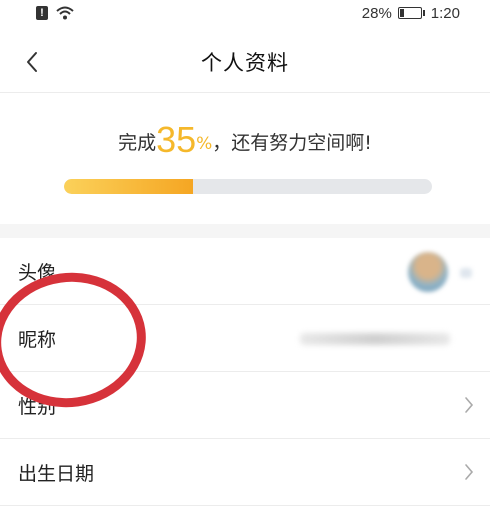 Image resolution: width=490 pixels, height=523 pixels. What do you see at coordinates (37, 339) in the screenshot?
I see `row-label: 昵称` at bounding box center [37, 339].